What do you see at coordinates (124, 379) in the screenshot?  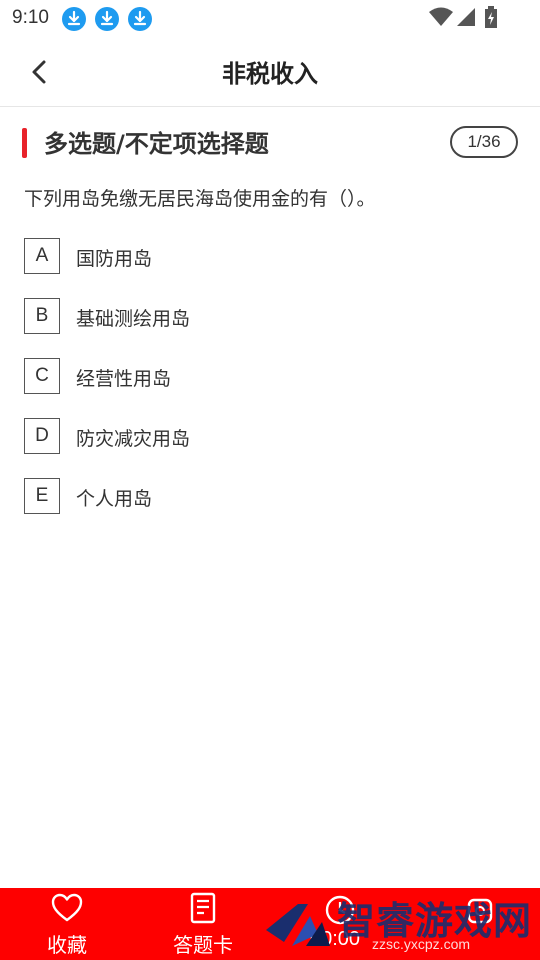 I see `option-text: 经营性用岛` at bounding box center [124, 379].